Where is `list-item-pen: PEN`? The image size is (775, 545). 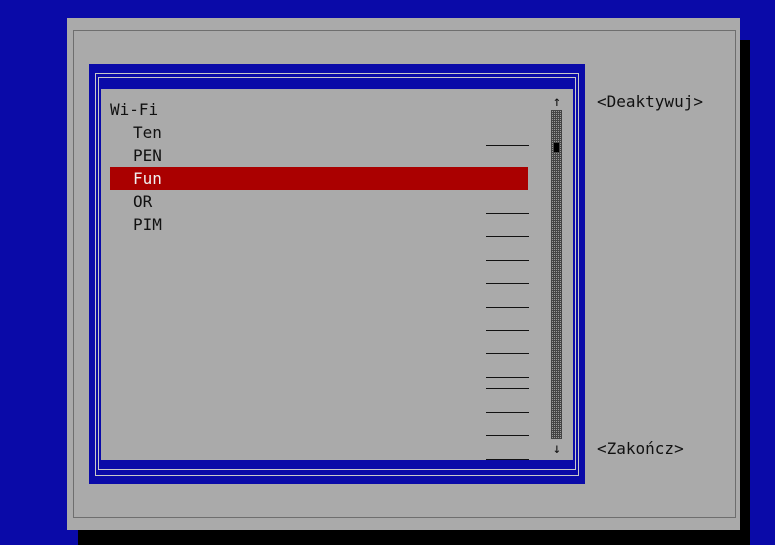
list-item-pen: PEN is located at coordinates (147, 155).